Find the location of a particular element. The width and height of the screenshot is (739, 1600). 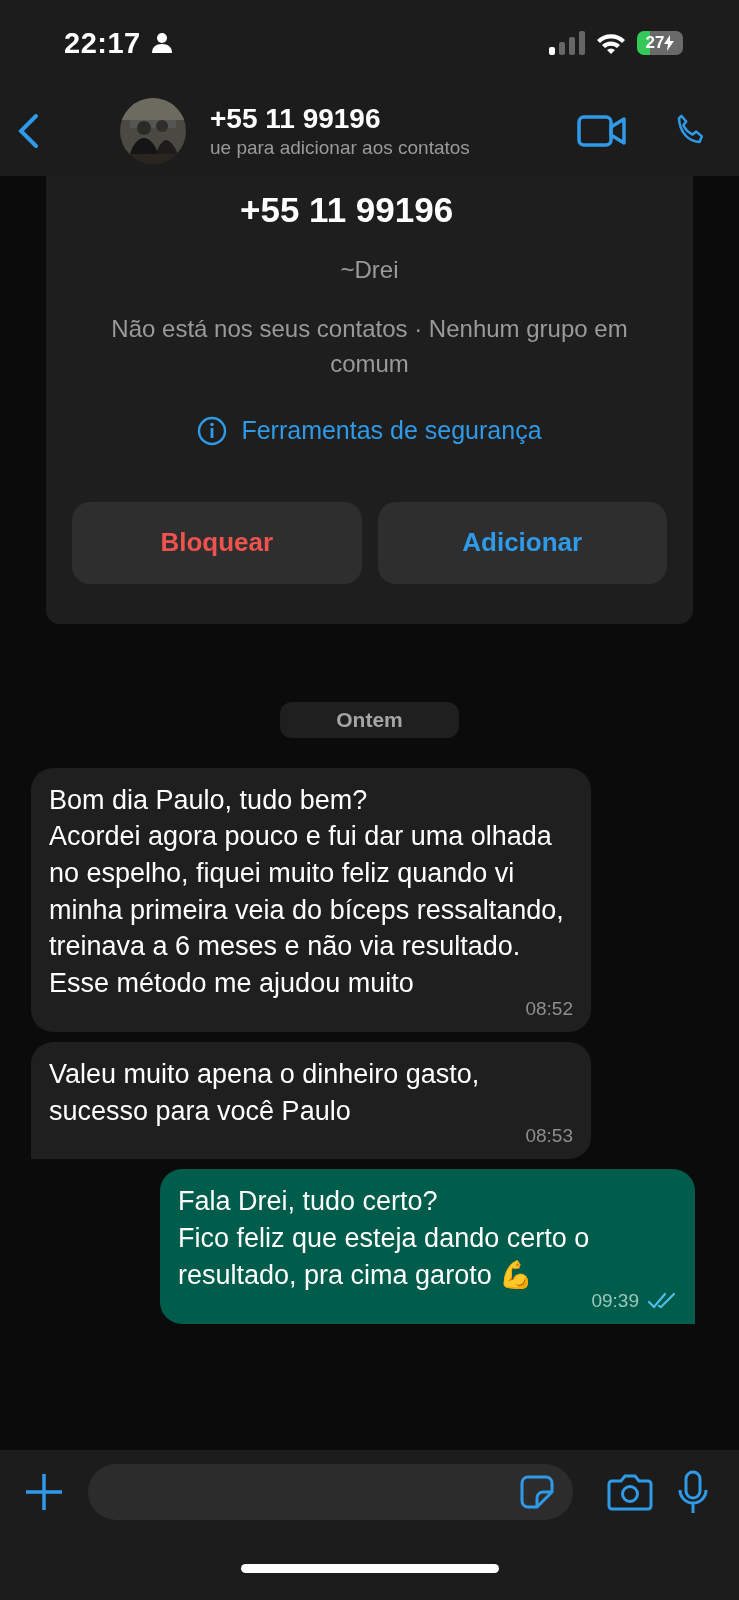

back-icon is located at coordinates (28, 131).